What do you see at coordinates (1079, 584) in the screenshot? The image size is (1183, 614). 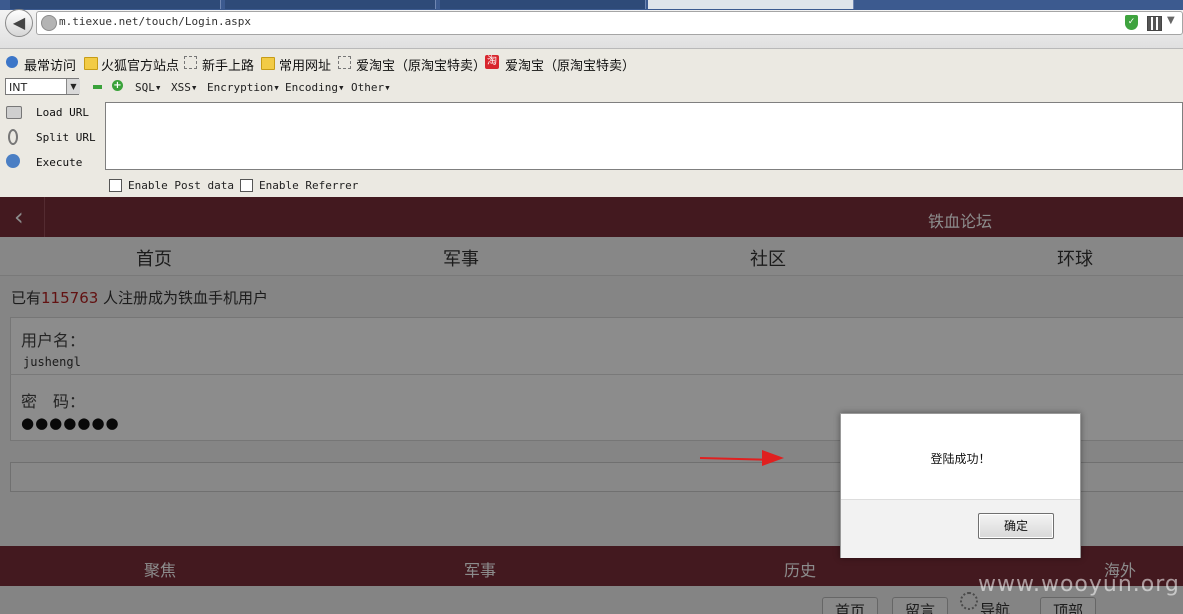 I see `watermark: www.wooyun.org` at bounding box center [1079, 584].